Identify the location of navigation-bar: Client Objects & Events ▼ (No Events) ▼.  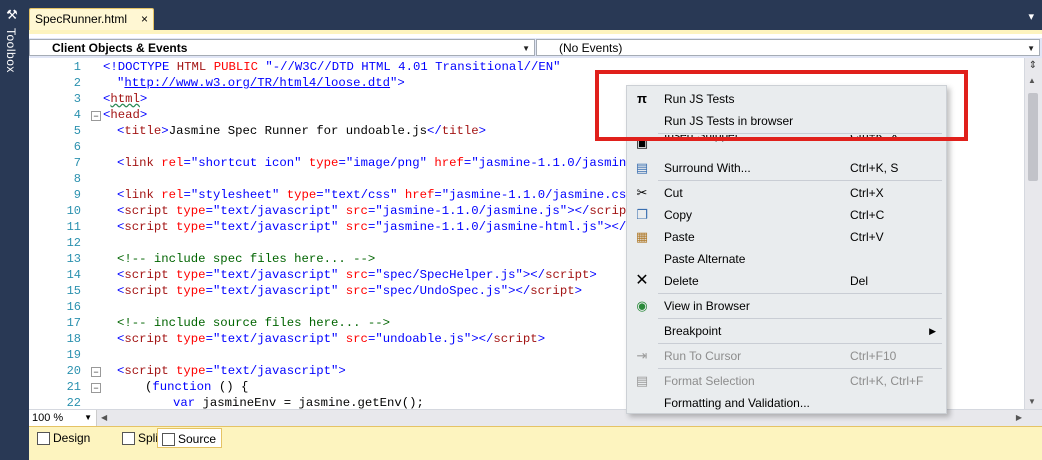
(535, 48).